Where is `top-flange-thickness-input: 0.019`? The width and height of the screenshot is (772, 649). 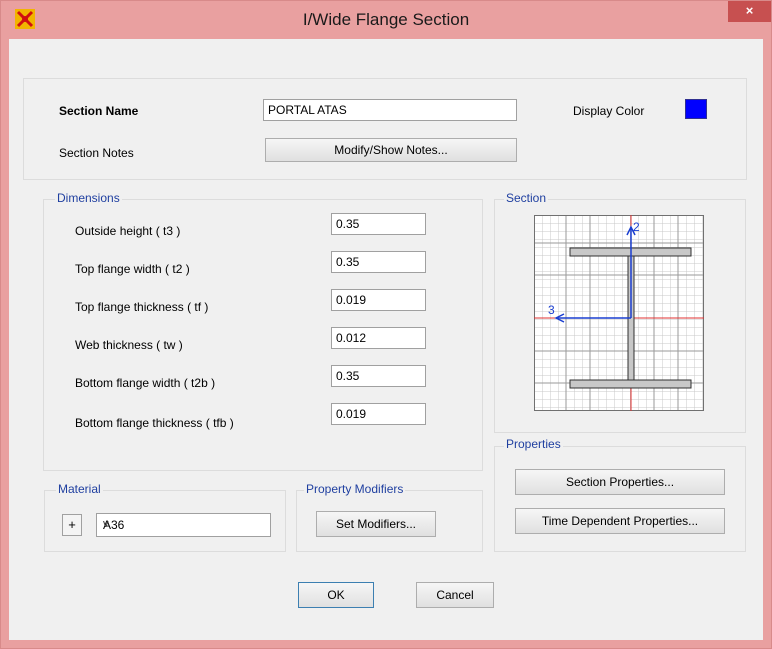 top-flange-thickness-input: 0.019 is located at coordinates (378, 300).